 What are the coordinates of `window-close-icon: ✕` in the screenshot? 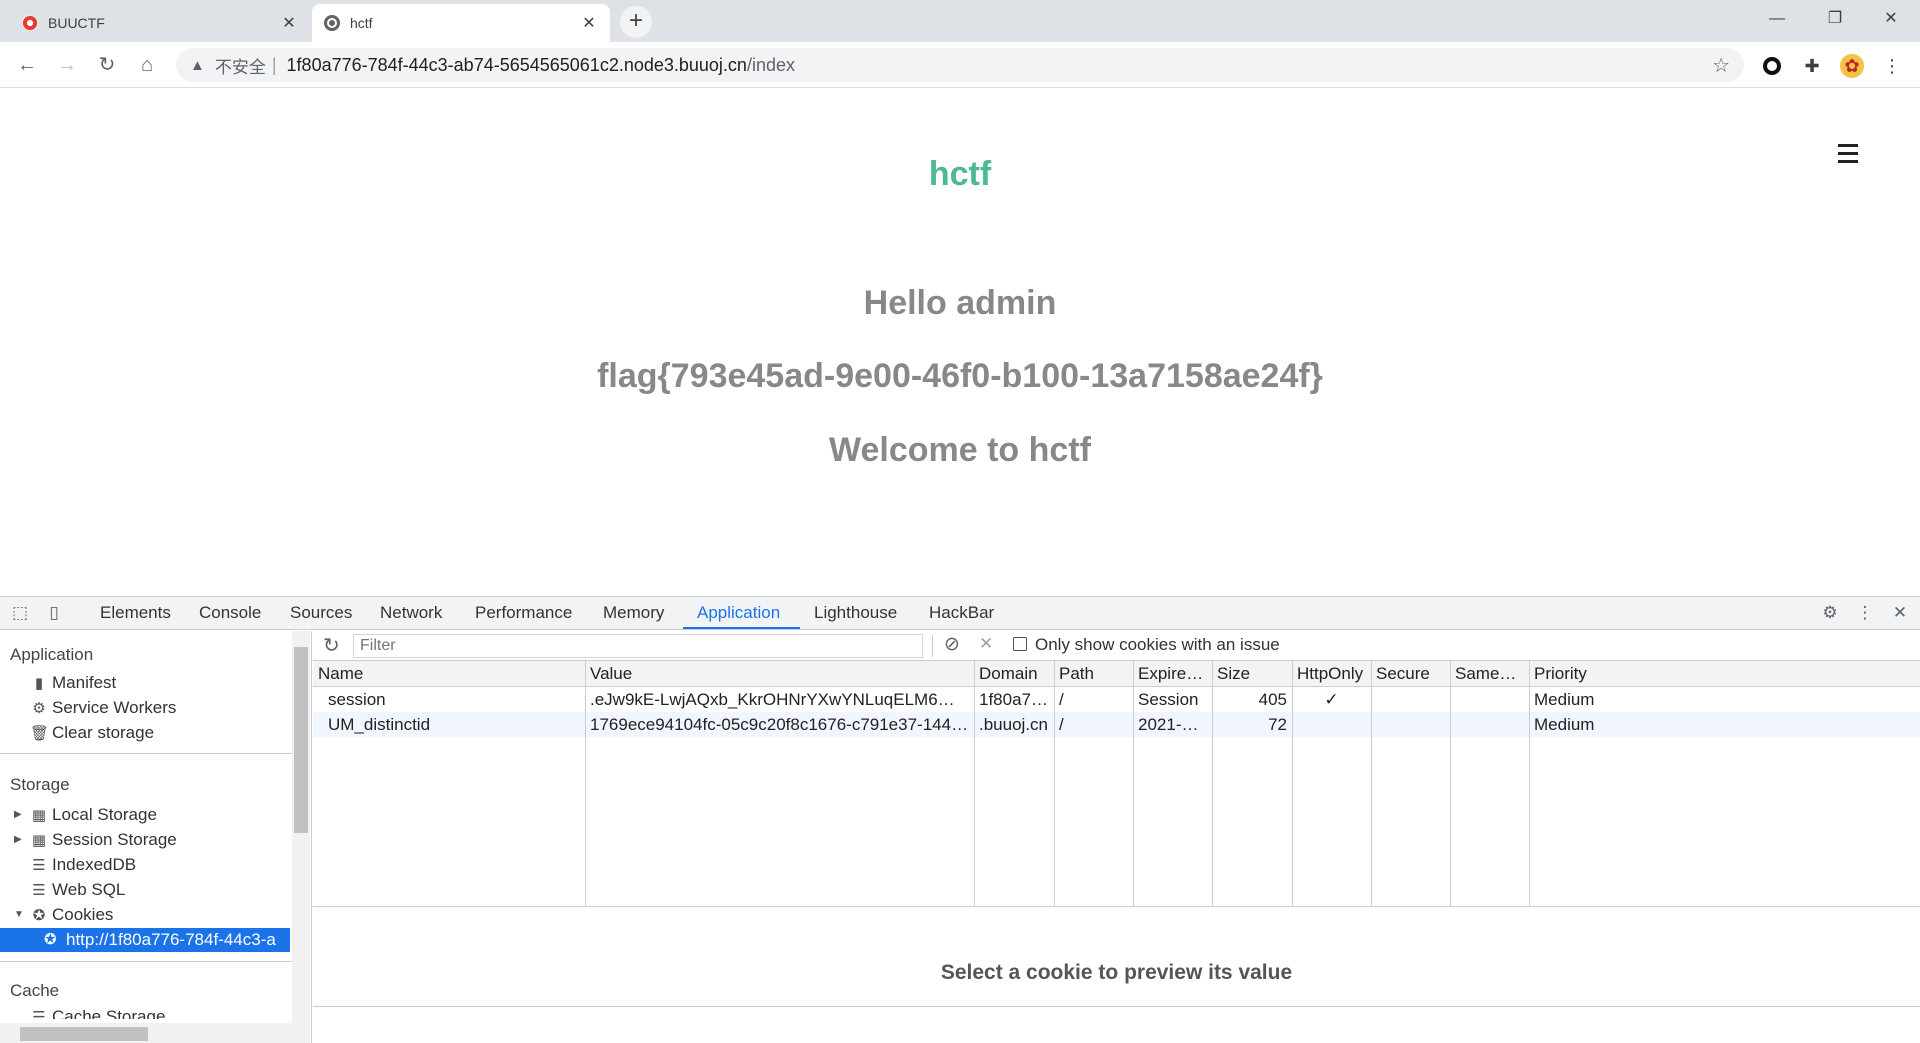 It's located at (1891, 19).